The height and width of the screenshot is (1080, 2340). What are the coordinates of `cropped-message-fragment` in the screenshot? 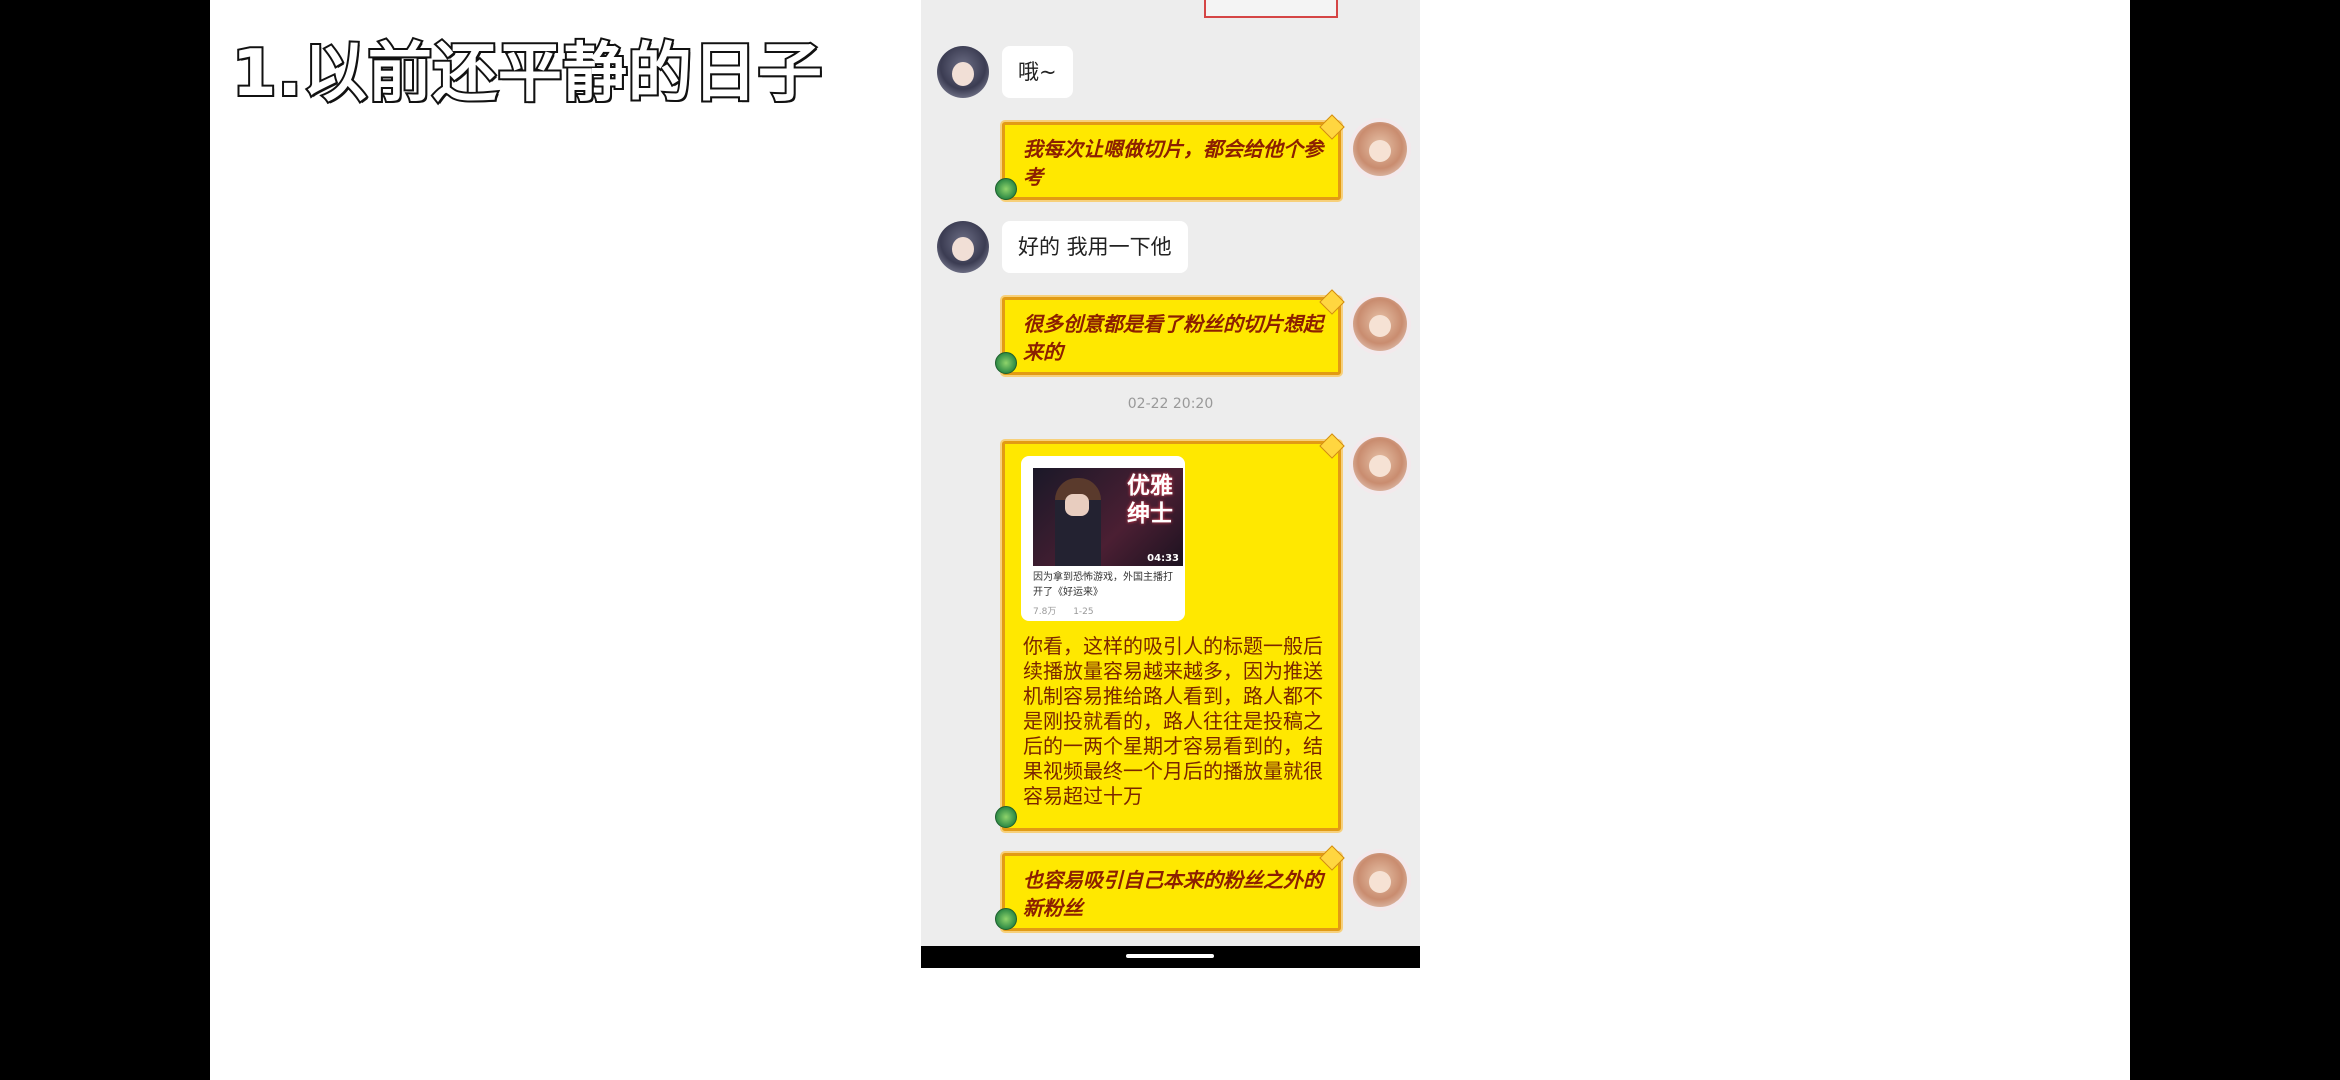 It's located at (1271, 9).